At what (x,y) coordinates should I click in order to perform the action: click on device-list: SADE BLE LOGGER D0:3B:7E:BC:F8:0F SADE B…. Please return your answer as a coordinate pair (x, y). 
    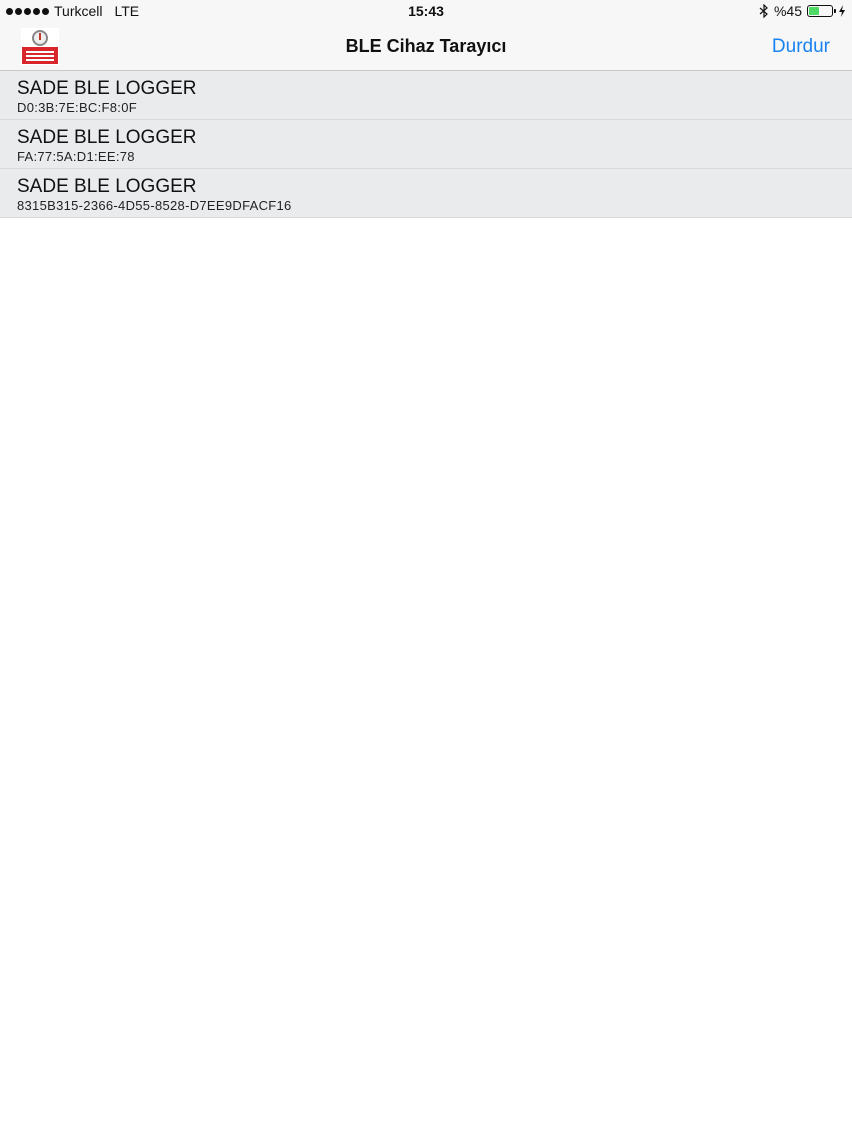
    Looking at the image, I should click on (426, 144).